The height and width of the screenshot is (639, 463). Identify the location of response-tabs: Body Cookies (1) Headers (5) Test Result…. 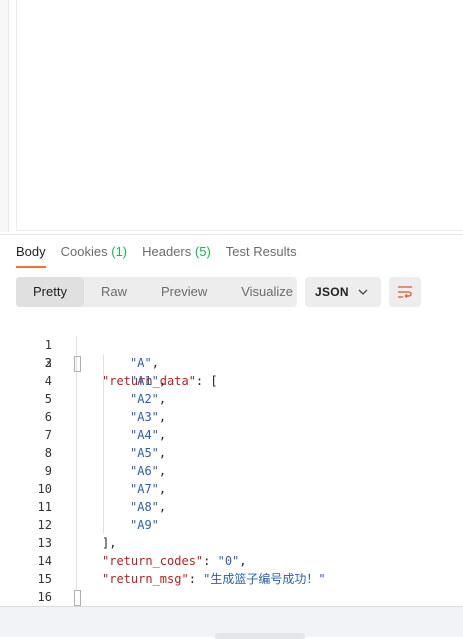
(156, 254).